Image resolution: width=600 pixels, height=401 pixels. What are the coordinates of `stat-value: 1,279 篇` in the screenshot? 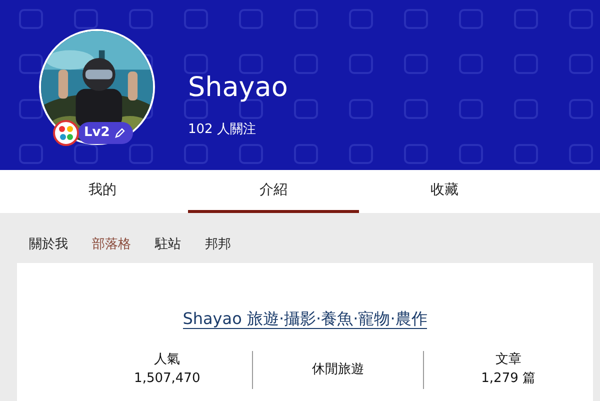 It's located at (508, 379).